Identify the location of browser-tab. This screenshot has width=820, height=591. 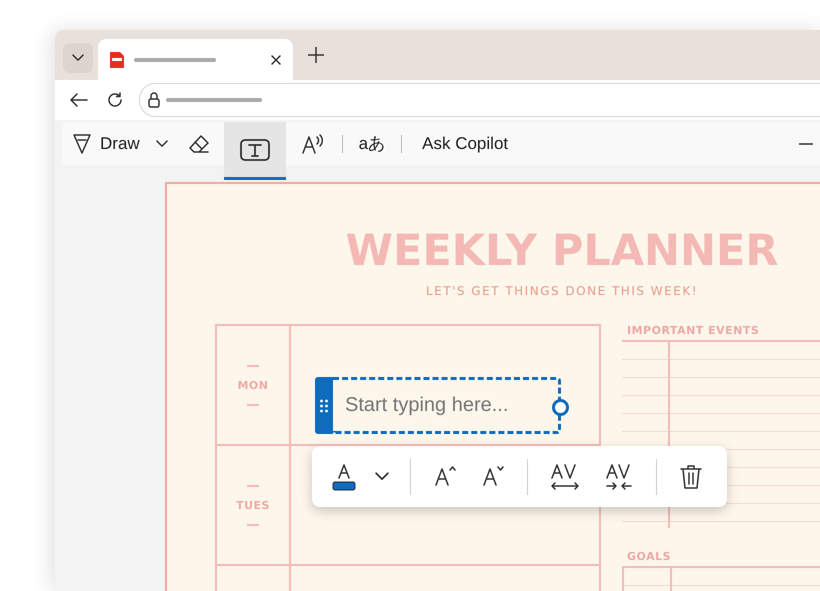
(195, 59).